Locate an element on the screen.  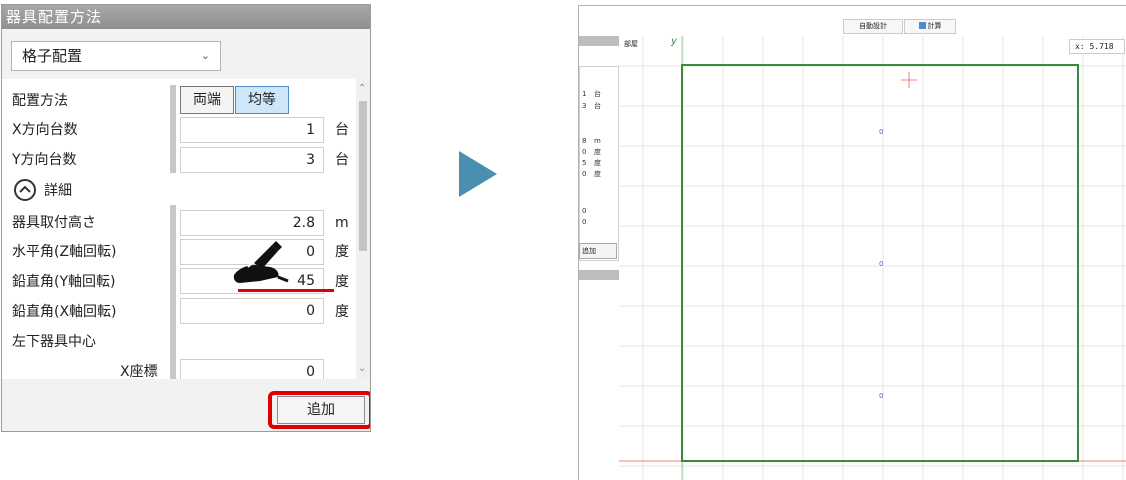
strip-add-button: 追加 is located at coordinates (598, 251).